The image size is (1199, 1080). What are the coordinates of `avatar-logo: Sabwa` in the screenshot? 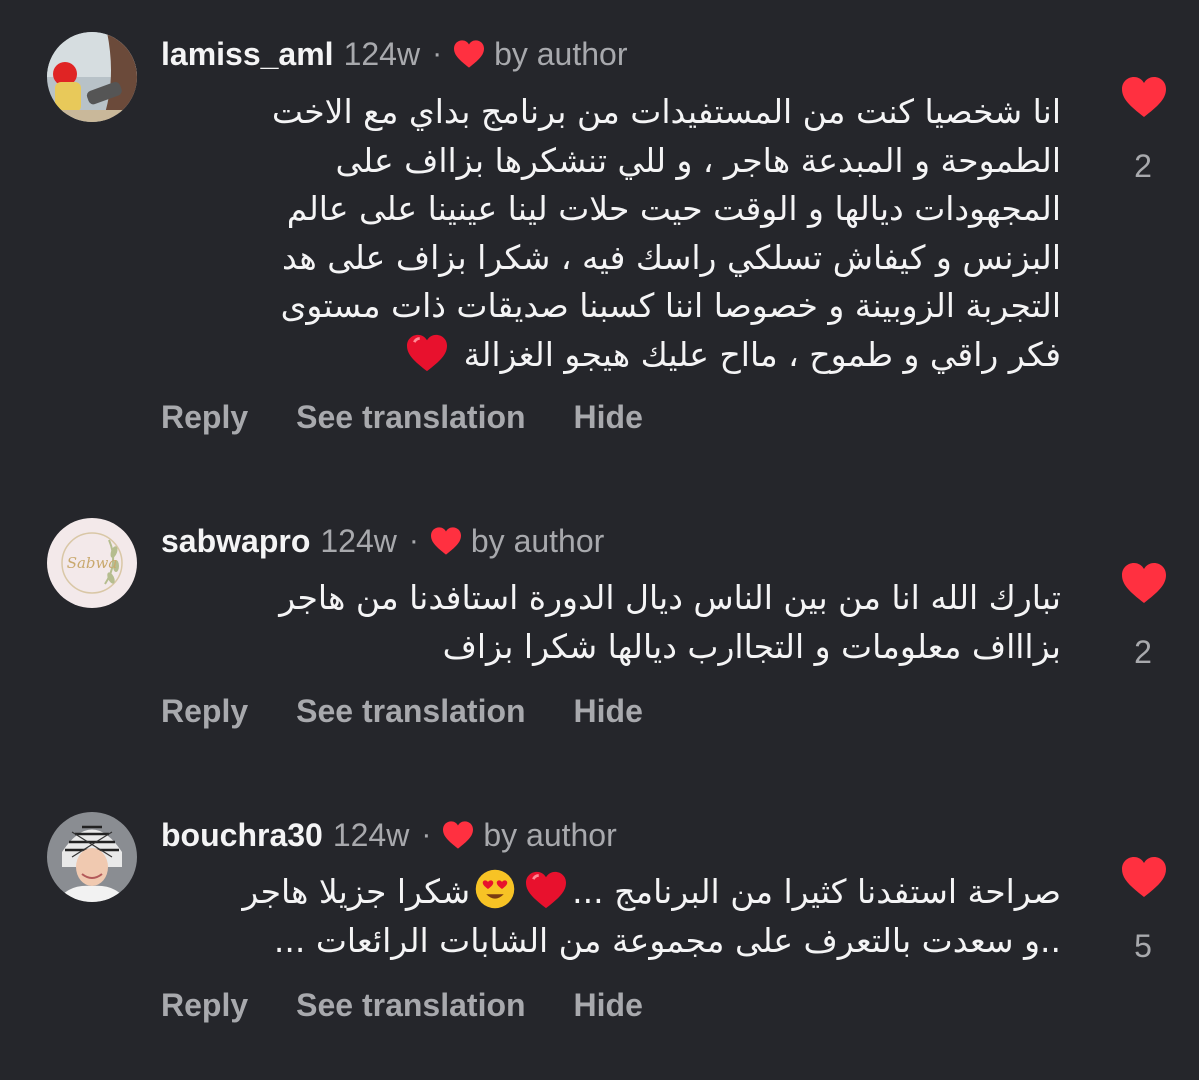 It's located at (92, 563).